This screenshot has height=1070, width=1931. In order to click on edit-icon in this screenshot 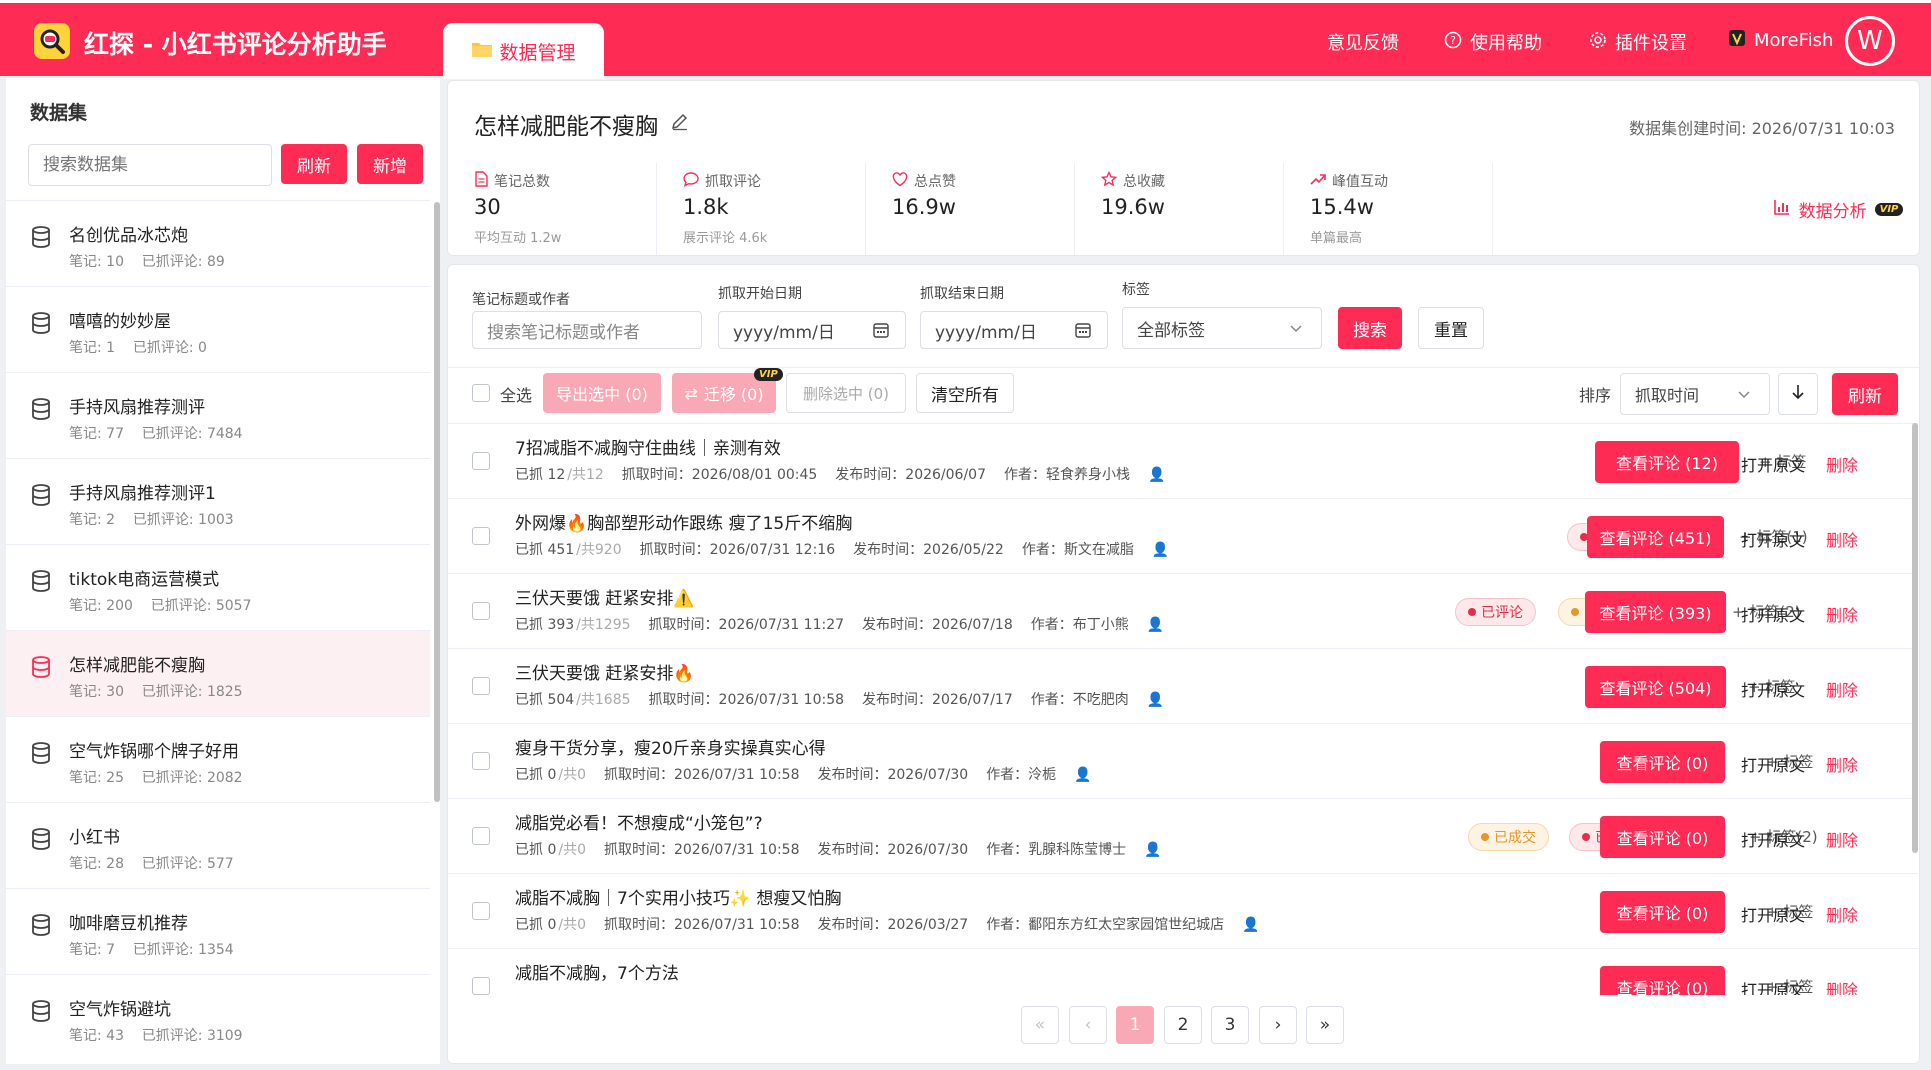, I will do `click(680, 124)`.